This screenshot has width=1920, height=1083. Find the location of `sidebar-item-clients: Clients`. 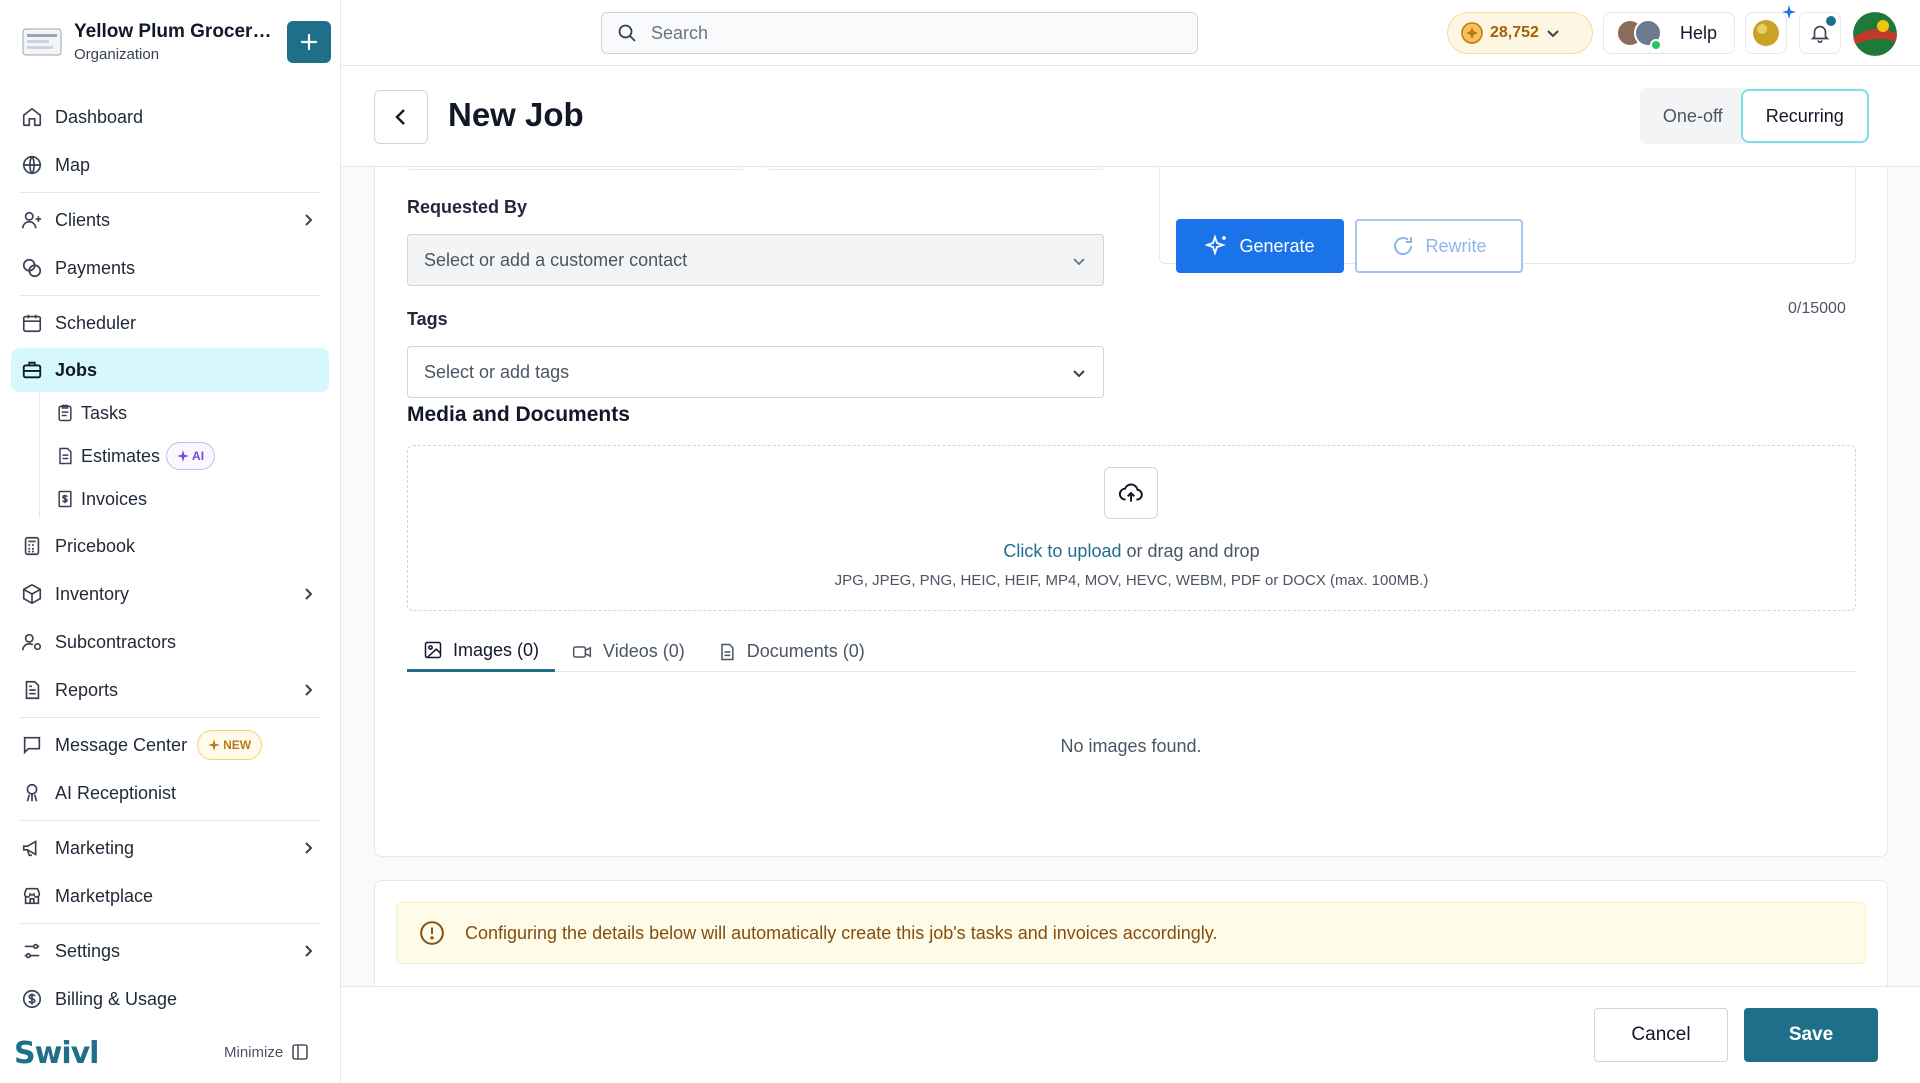

sidebar-item-clients: Clients is located at coordinates (170, 220).